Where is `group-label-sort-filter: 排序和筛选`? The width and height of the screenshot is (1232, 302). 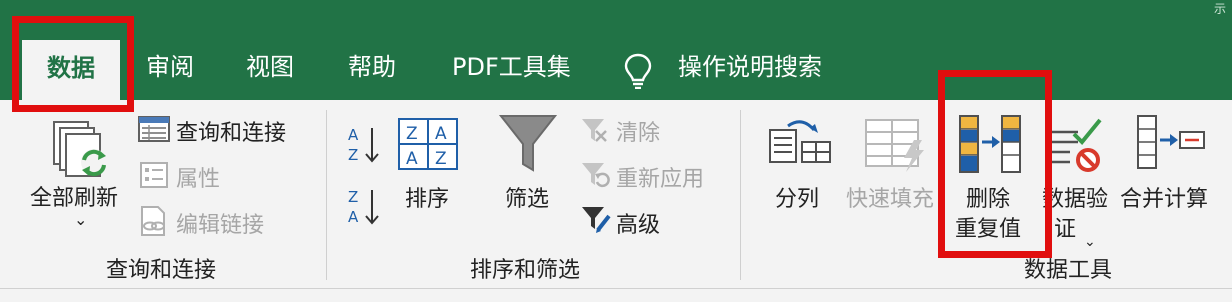 group-label-sort-filter: 排序和筛选 is located at coordinates (525, 270).